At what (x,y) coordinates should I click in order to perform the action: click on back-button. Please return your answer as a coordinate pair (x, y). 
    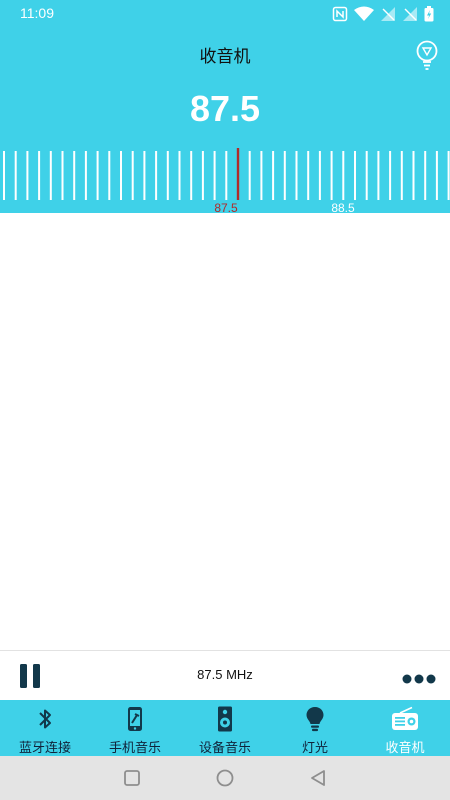
    Looking at the image, I should click on (318, 778).